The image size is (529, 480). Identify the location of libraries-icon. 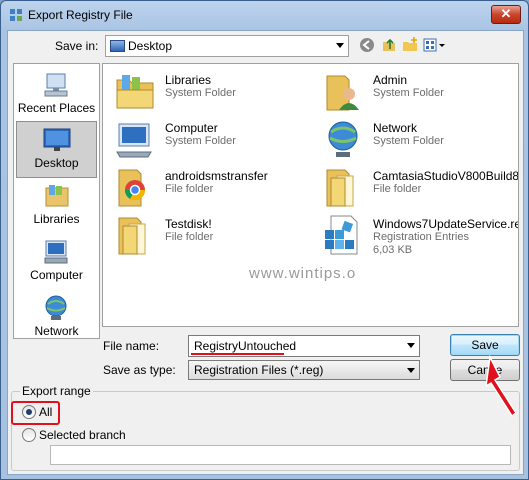
(57, 196).